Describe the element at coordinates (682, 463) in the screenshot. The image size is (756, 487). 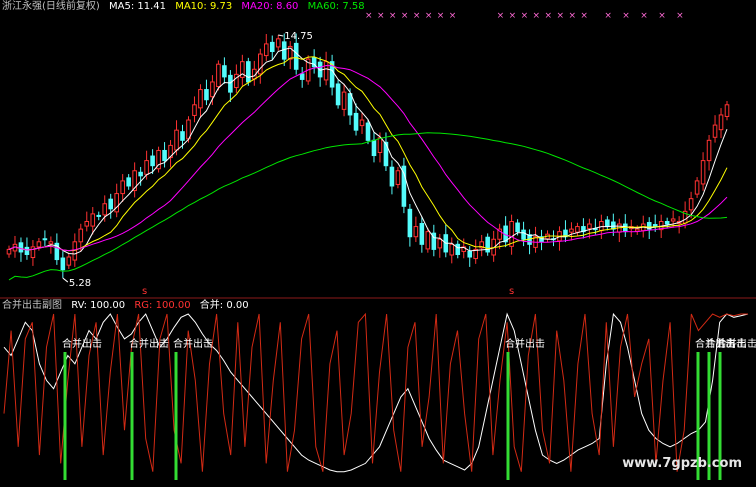
I see `watermark: www.7gpzb.com` at that location.